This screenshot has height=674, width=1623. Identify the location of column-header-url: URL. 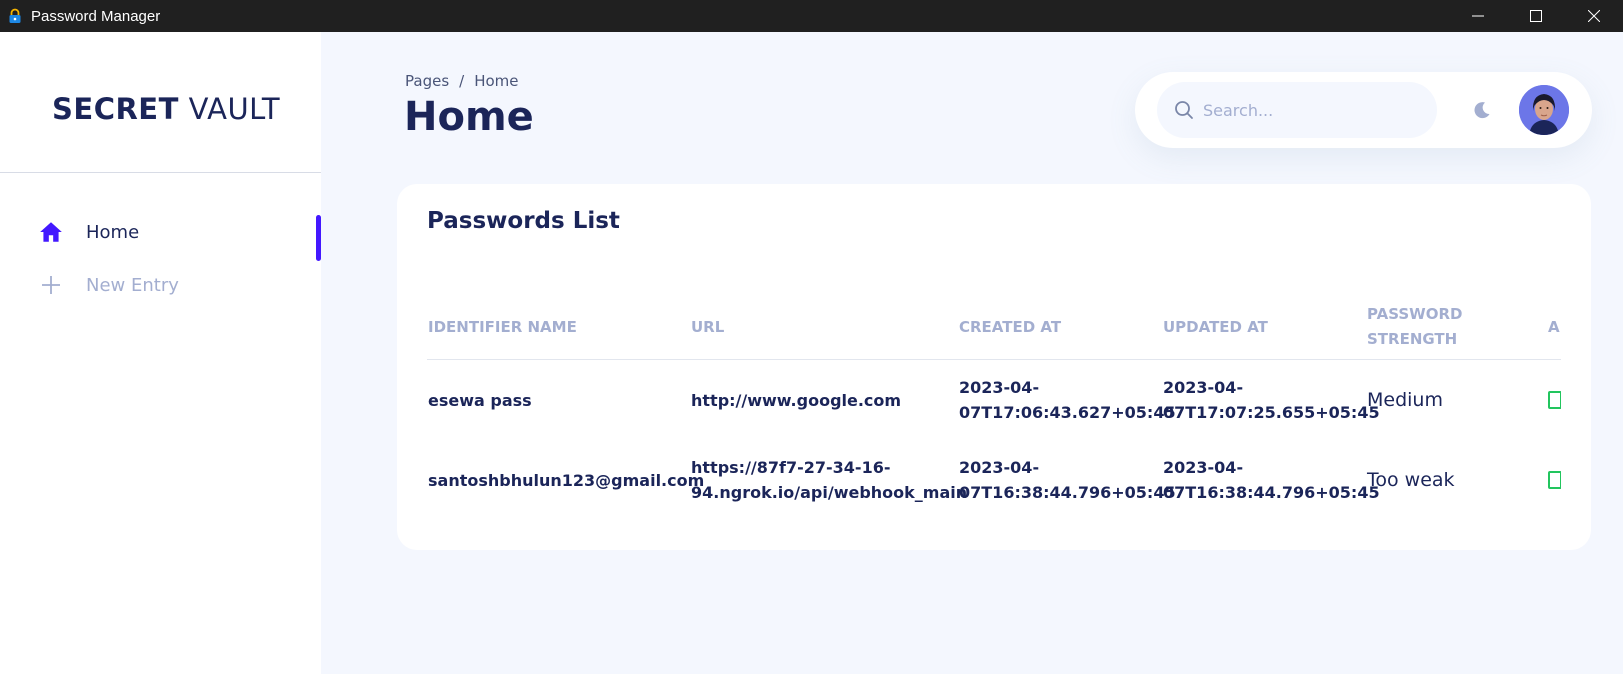
(821, 327).